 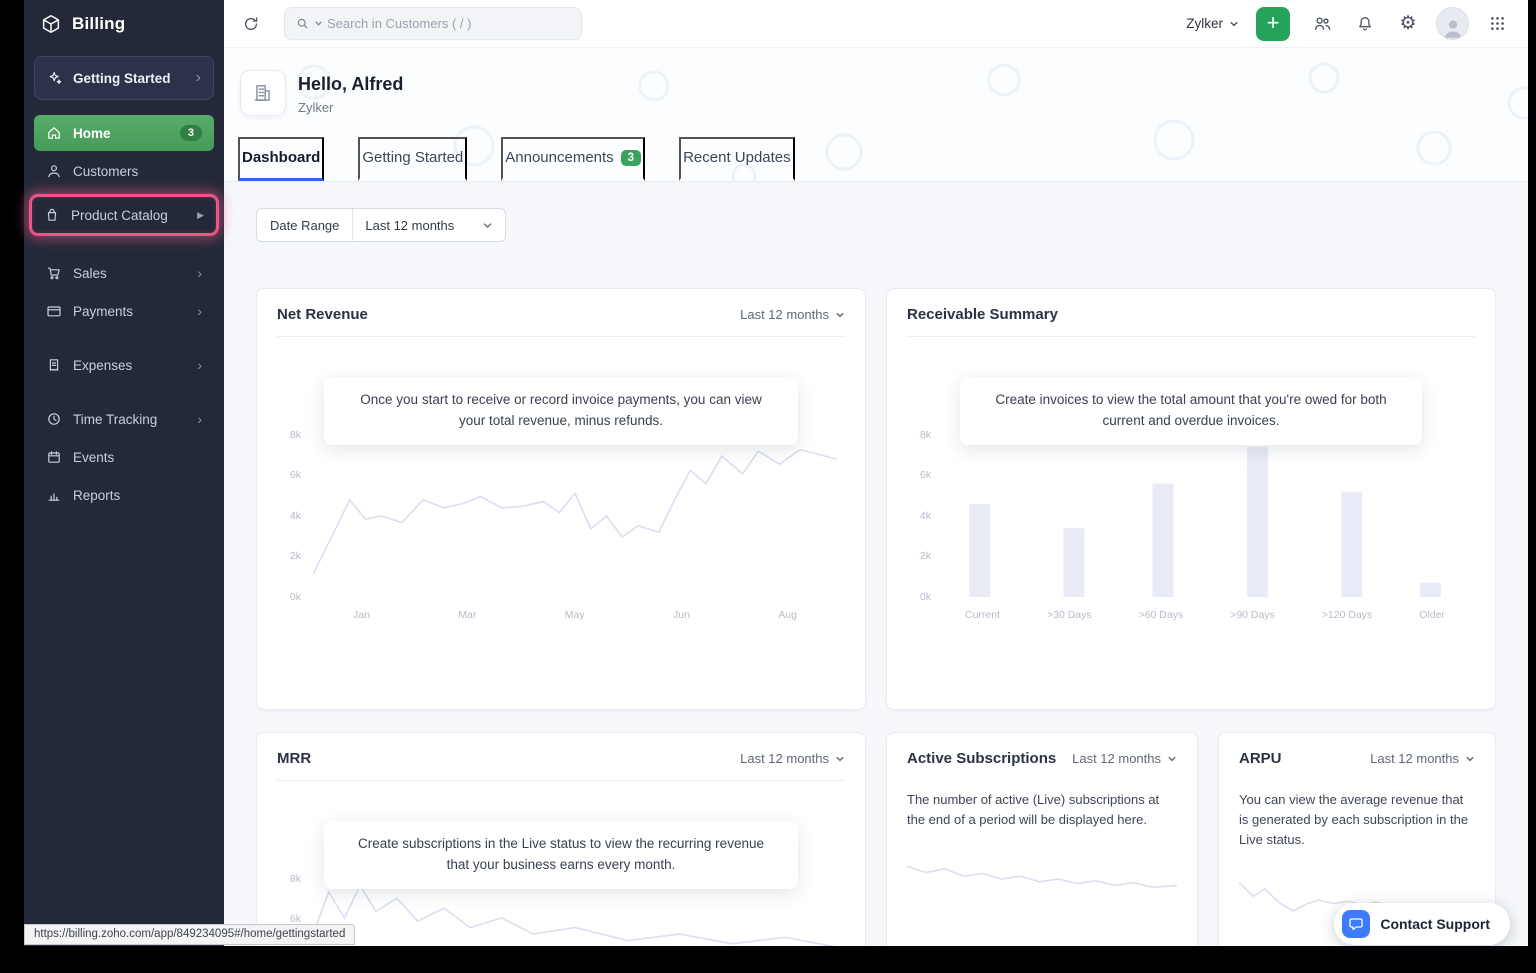 I want to click on sparkle-icon, so click(x=55, y=78).